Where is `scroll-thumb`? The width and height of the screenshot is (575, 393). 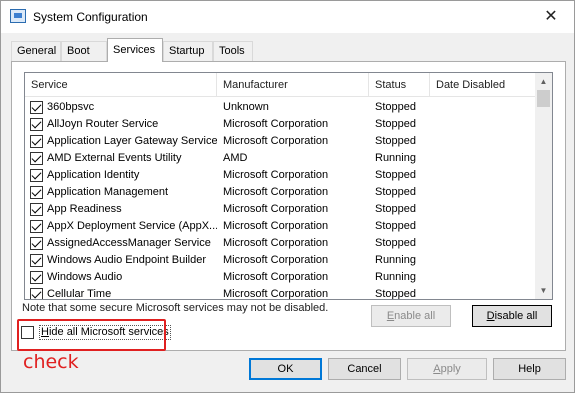
scroll-thumb is located at coordinates (543, 98).